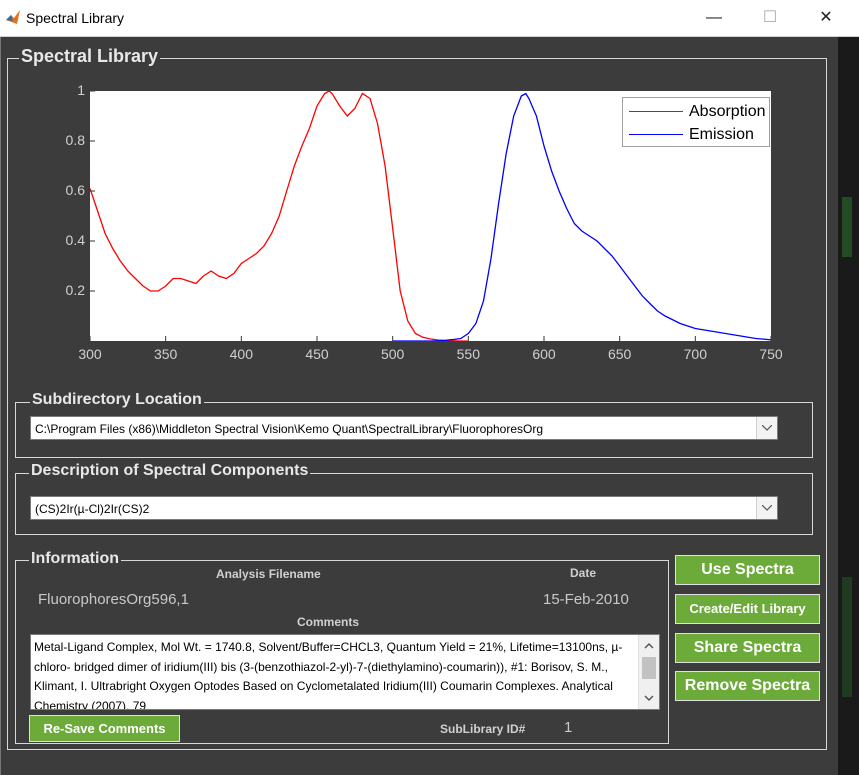 The width and height of the screenshot is (859, 775). I want to click on remove-spectra-button: Remove Spectra, so click(747, 686).